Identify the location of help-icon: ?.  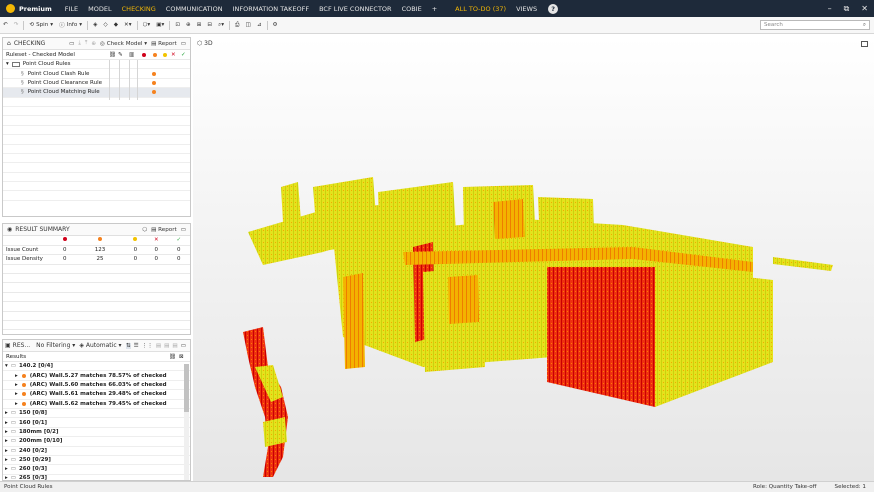
(553, 8).